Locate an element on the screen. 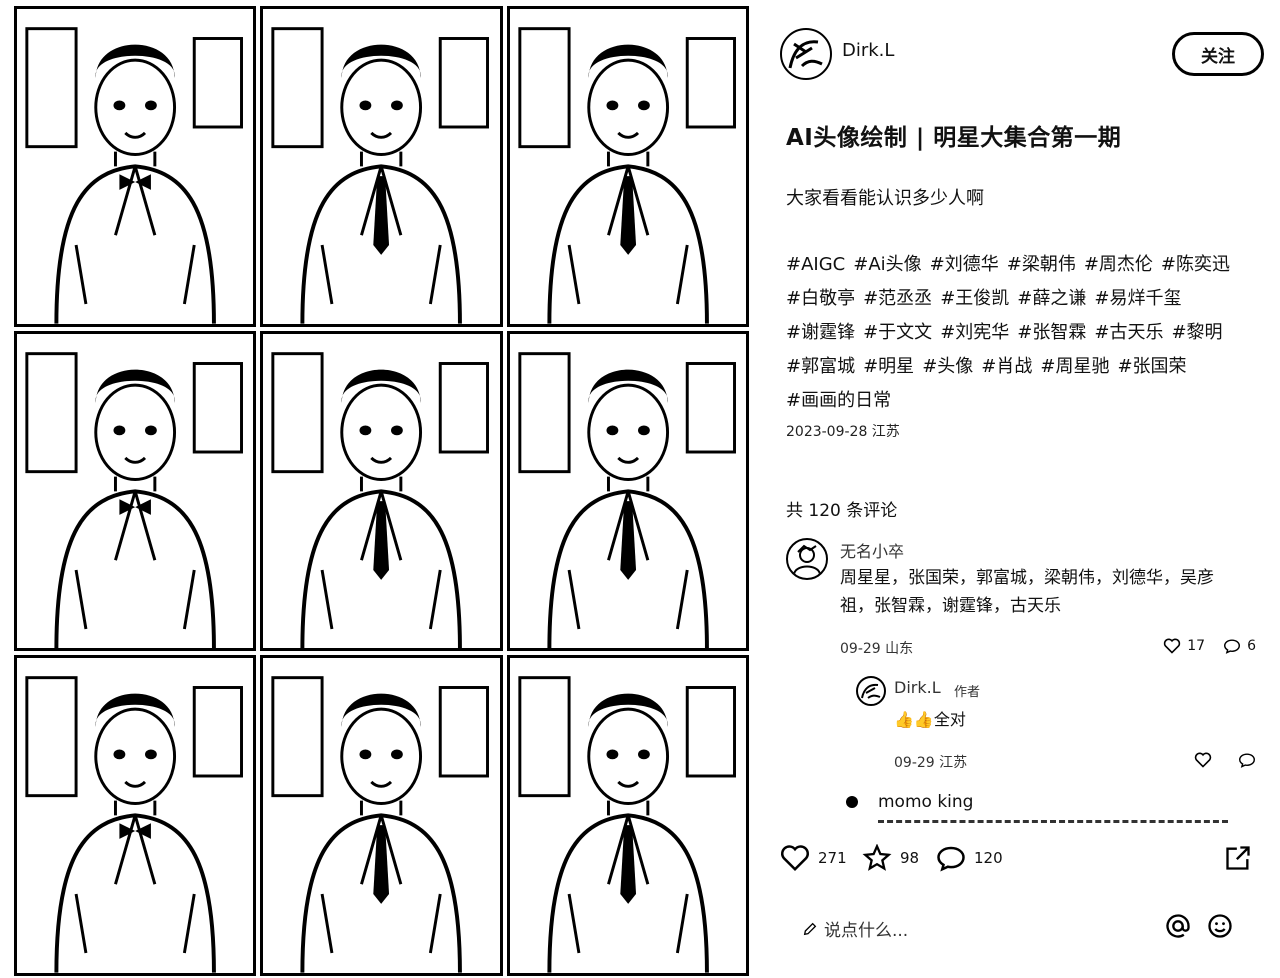 The height and width of the screenshot is (978, 1280). comment-count: 共 120 条评论 is located at coordinates (842, 511).